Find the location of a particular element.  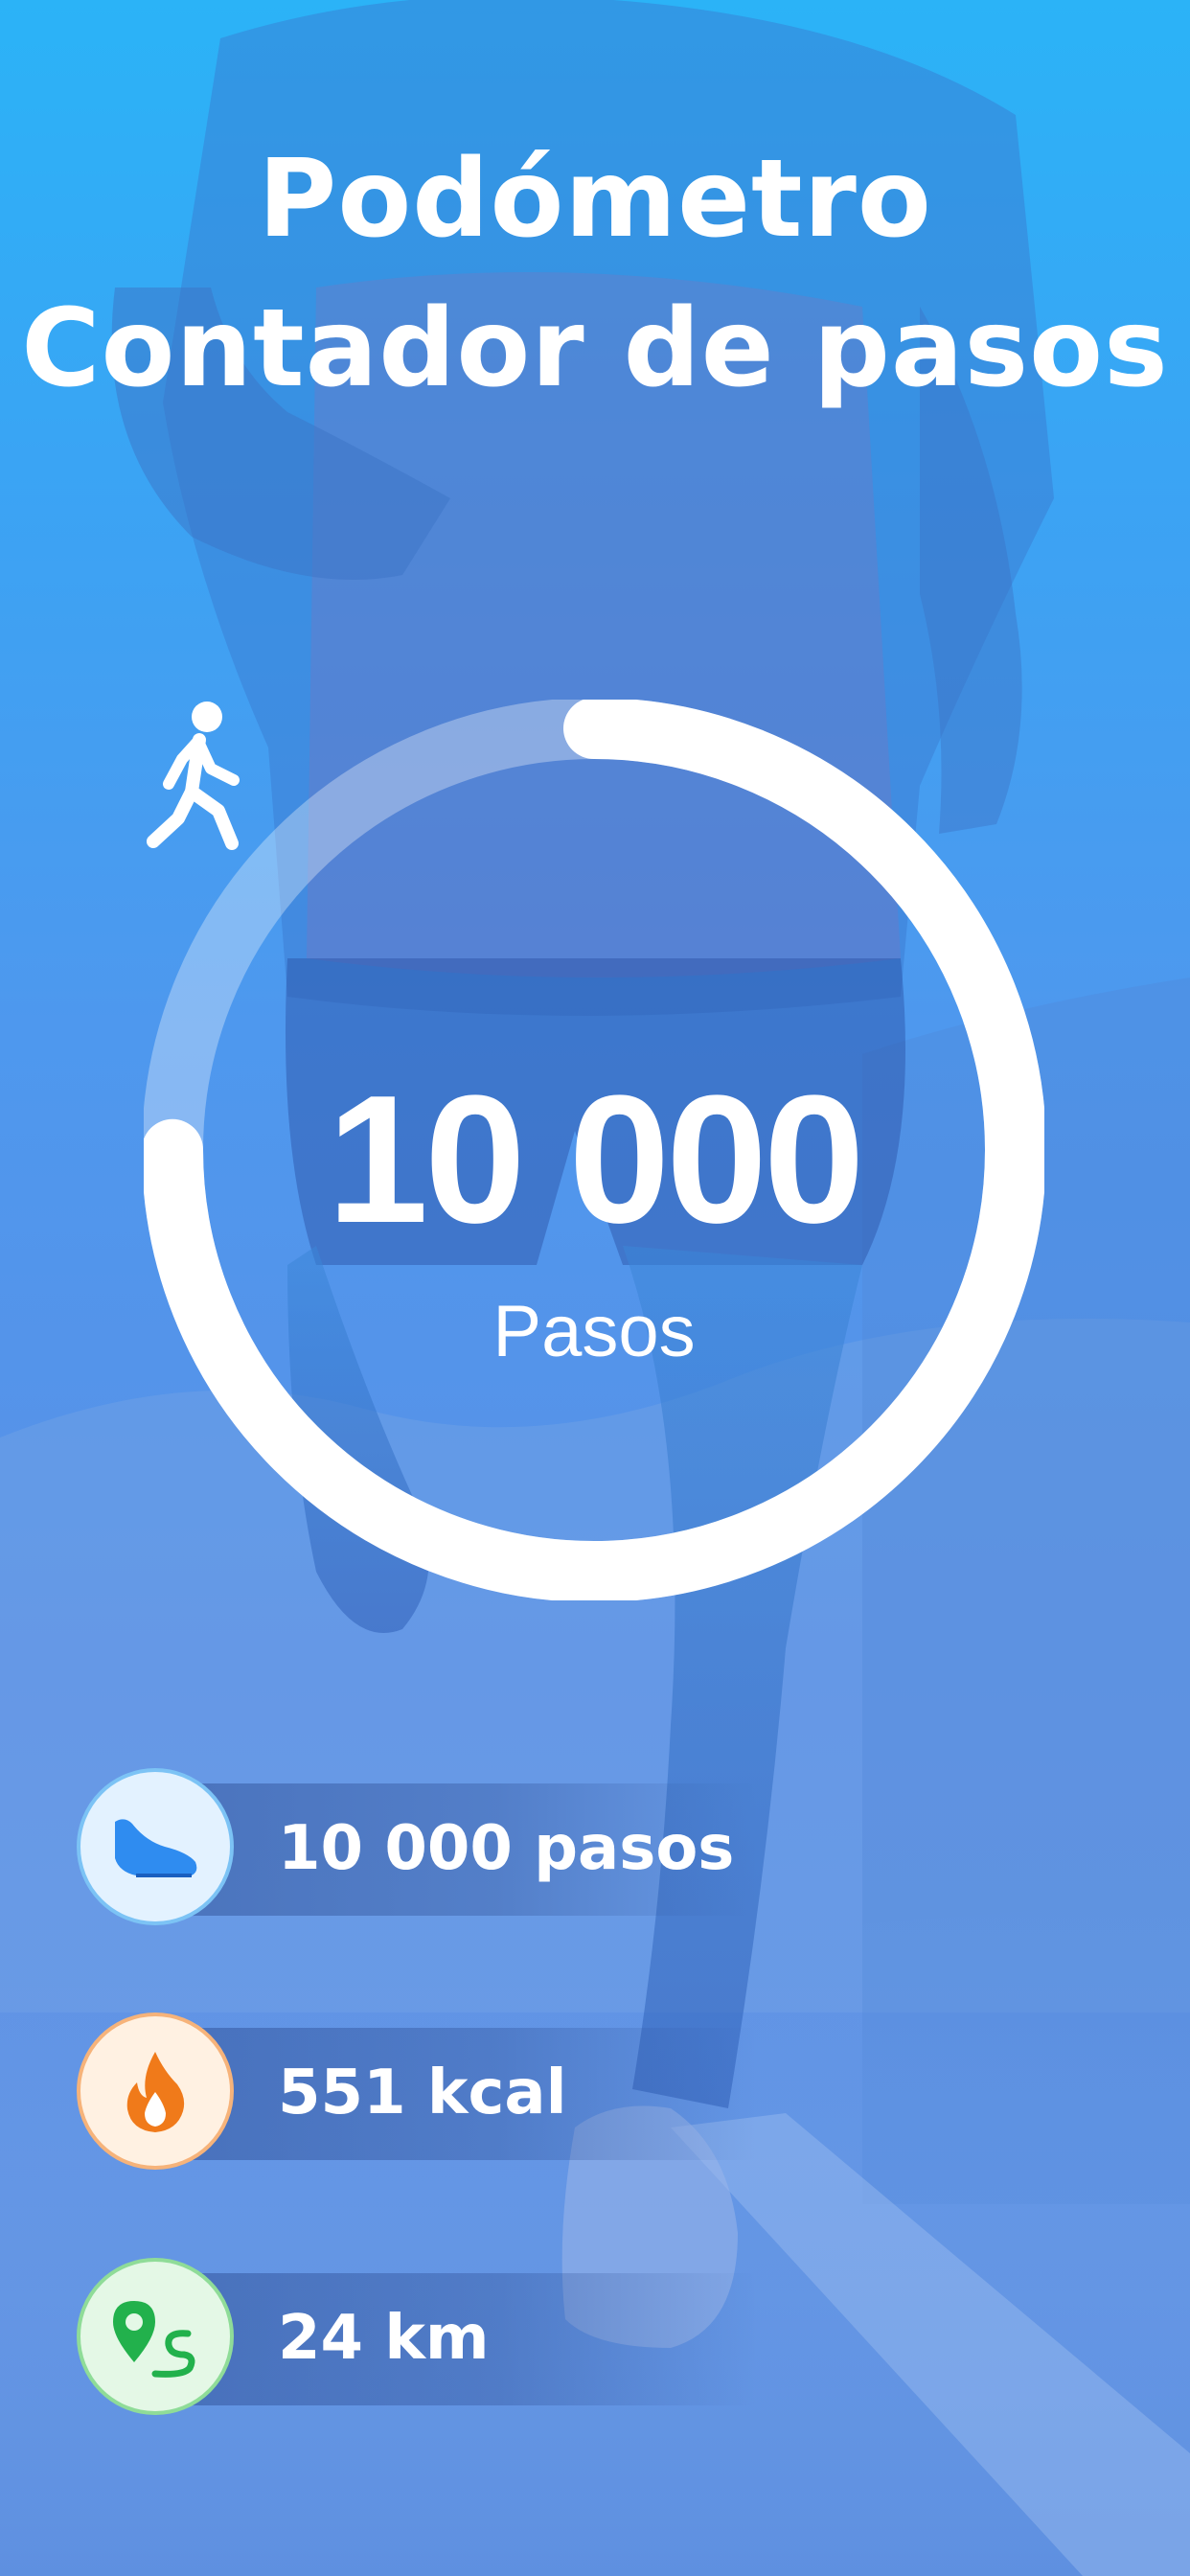

stat-badge-distance is located at coordinates (155, 2336).